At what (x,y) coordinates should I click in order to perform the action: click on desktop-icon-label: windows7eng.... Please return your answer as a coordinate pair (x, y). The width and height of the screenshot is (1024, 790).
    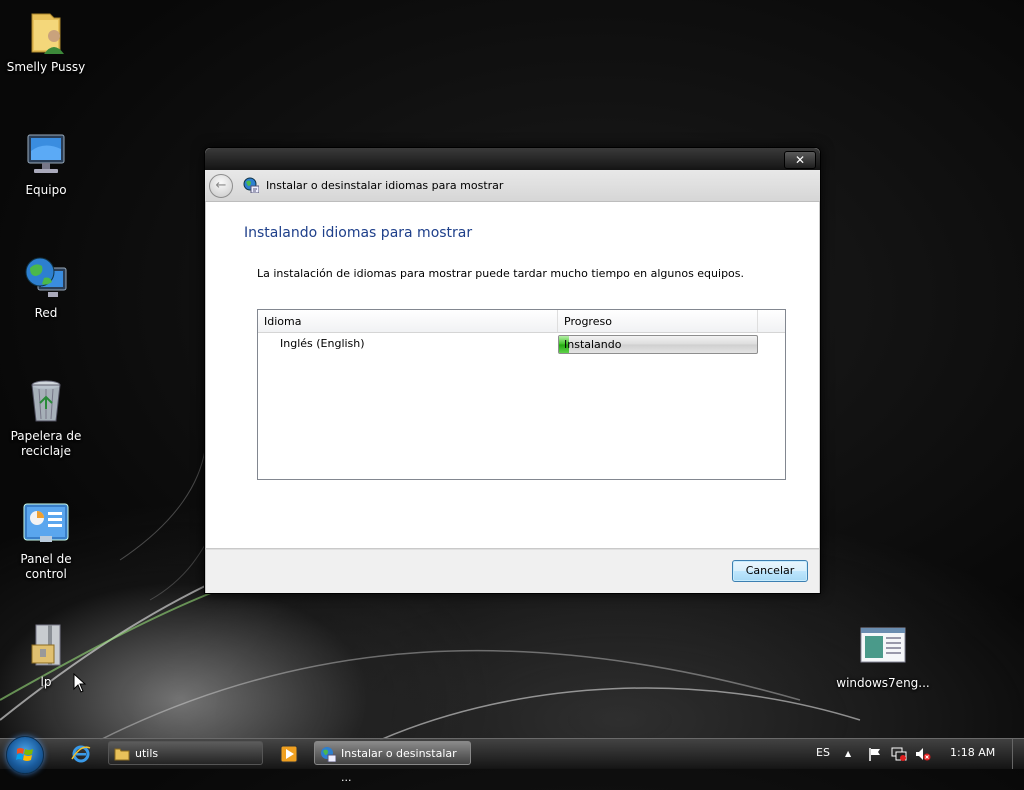
    Looking at the image, I should click on (883, 683).